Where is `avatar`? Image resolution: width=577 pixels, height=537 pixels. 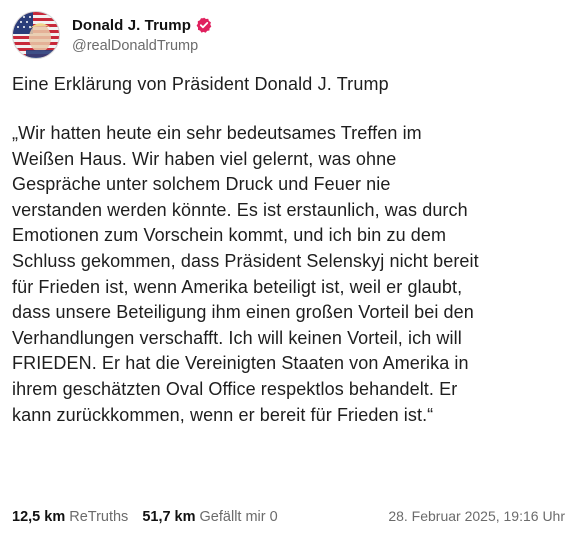
avatar is located at coordinates (36, 35).